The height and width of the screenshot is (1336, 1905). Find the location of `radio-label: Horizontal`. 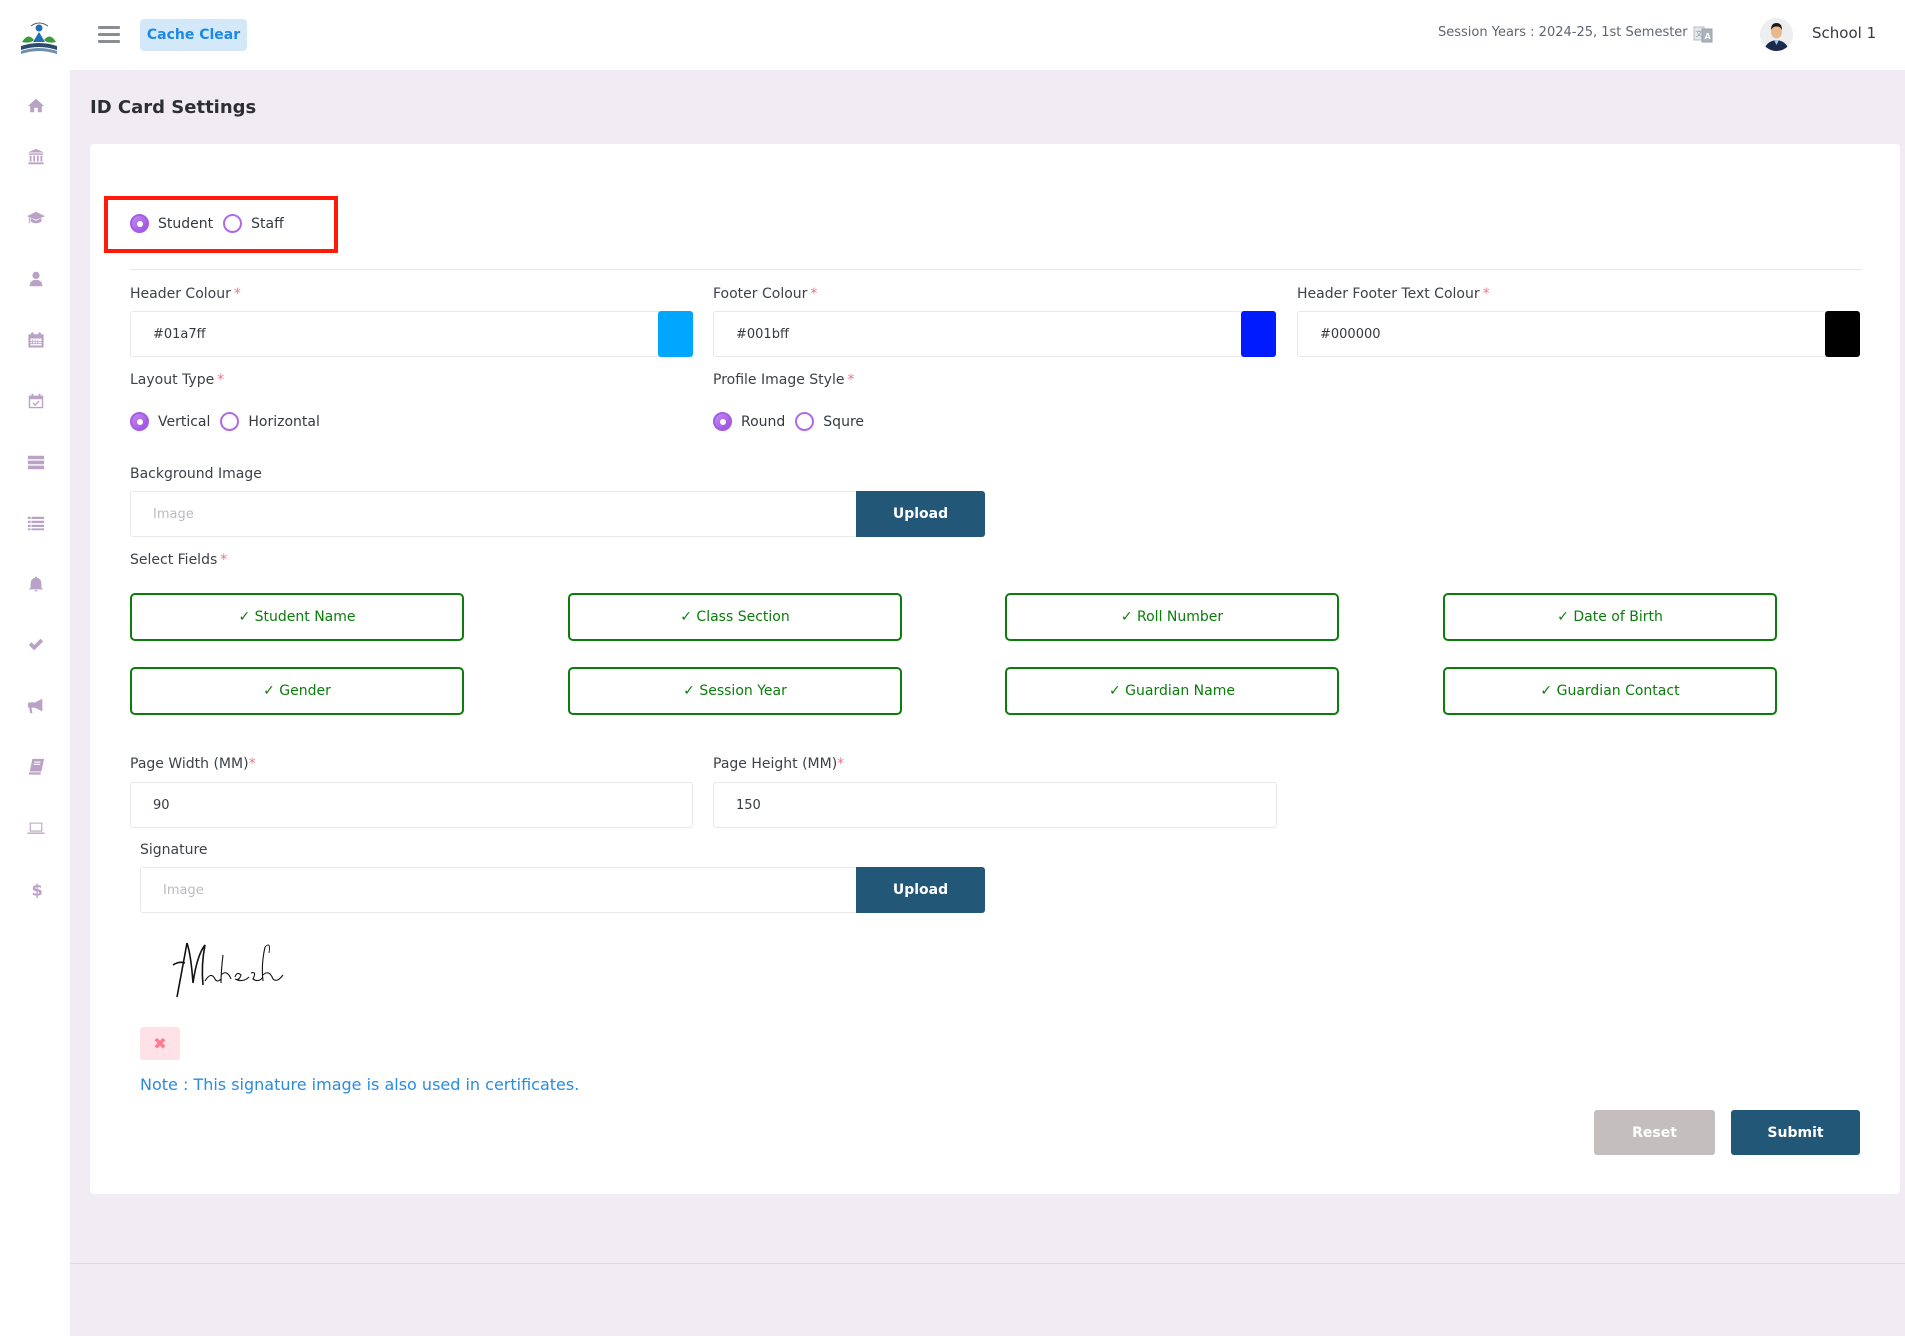

radio-label: Horizontal is located at coordinates (284, 421).